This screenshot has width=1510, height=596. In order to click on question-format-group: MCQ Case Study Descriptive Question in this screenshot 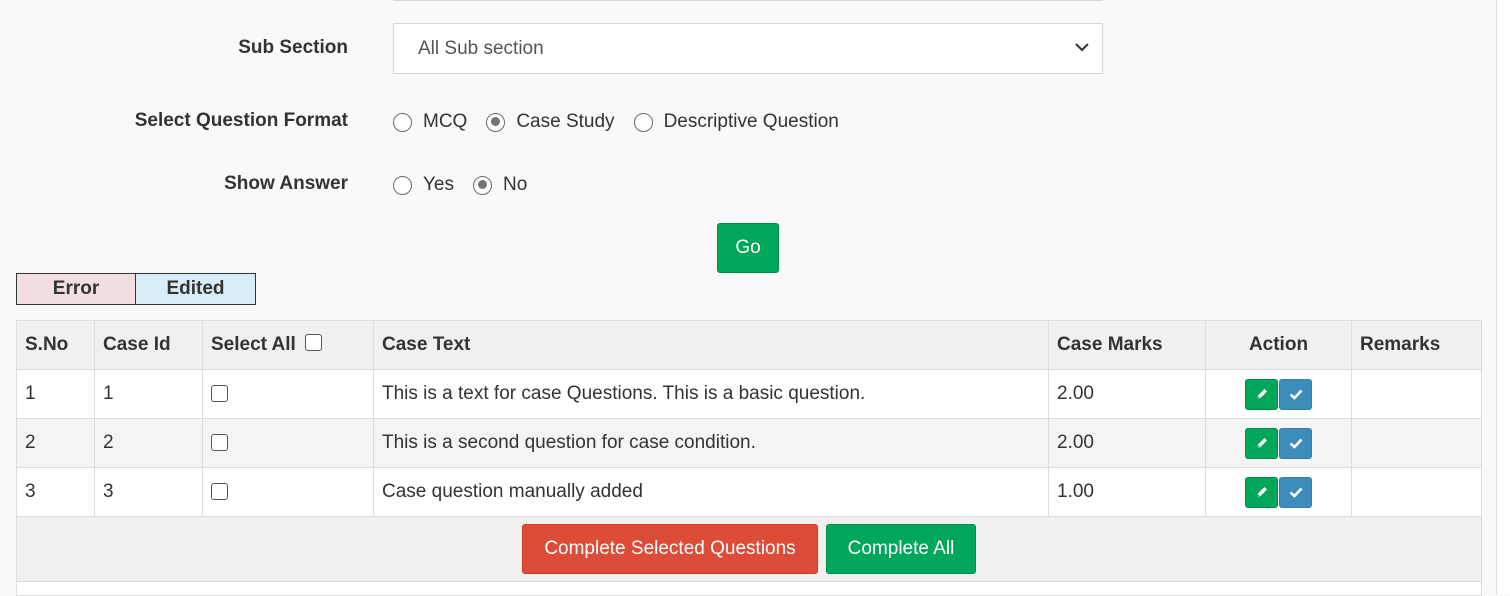, I will do `click(625, 122)`.